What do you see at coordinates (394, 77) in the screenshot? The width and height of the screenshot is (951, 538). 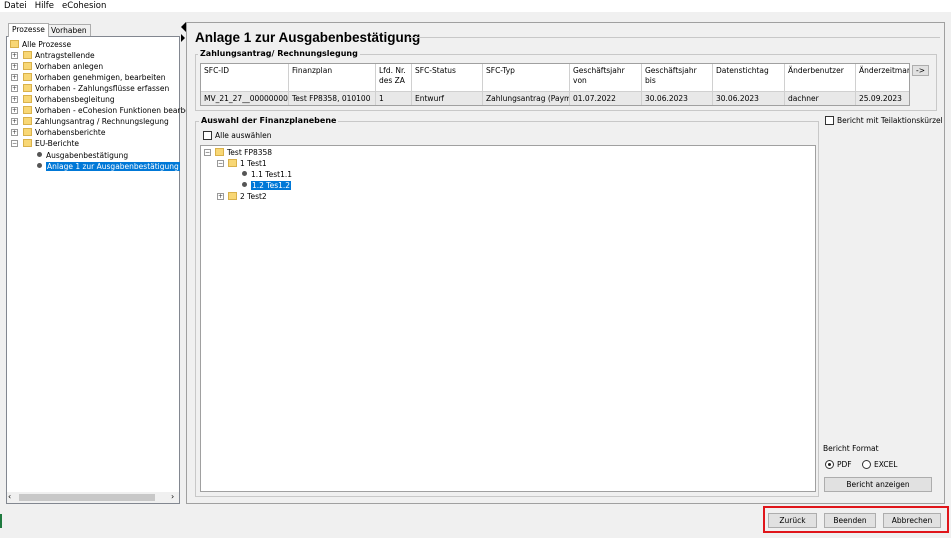 I see `column-header: Lfd. Nr. des ZA` at bounding box center [394, 77].